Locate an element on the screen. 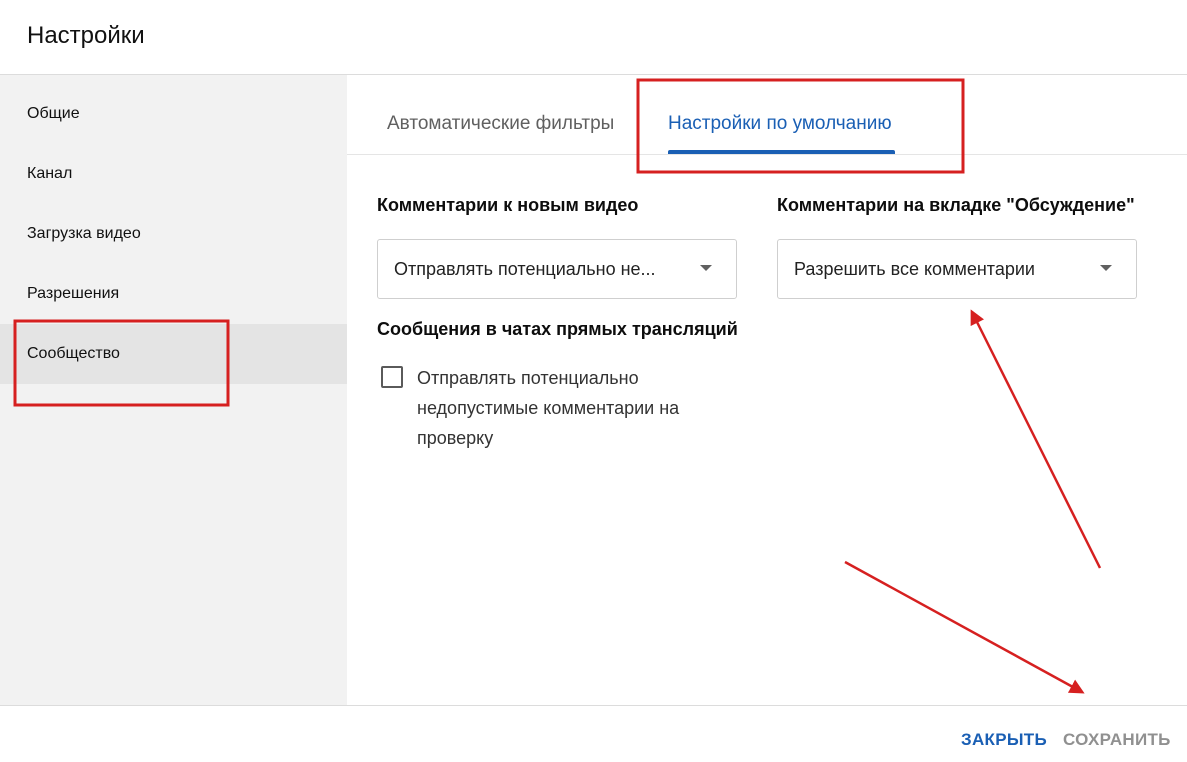  dialog-header: Настройки is located at coordinates (593, 37).